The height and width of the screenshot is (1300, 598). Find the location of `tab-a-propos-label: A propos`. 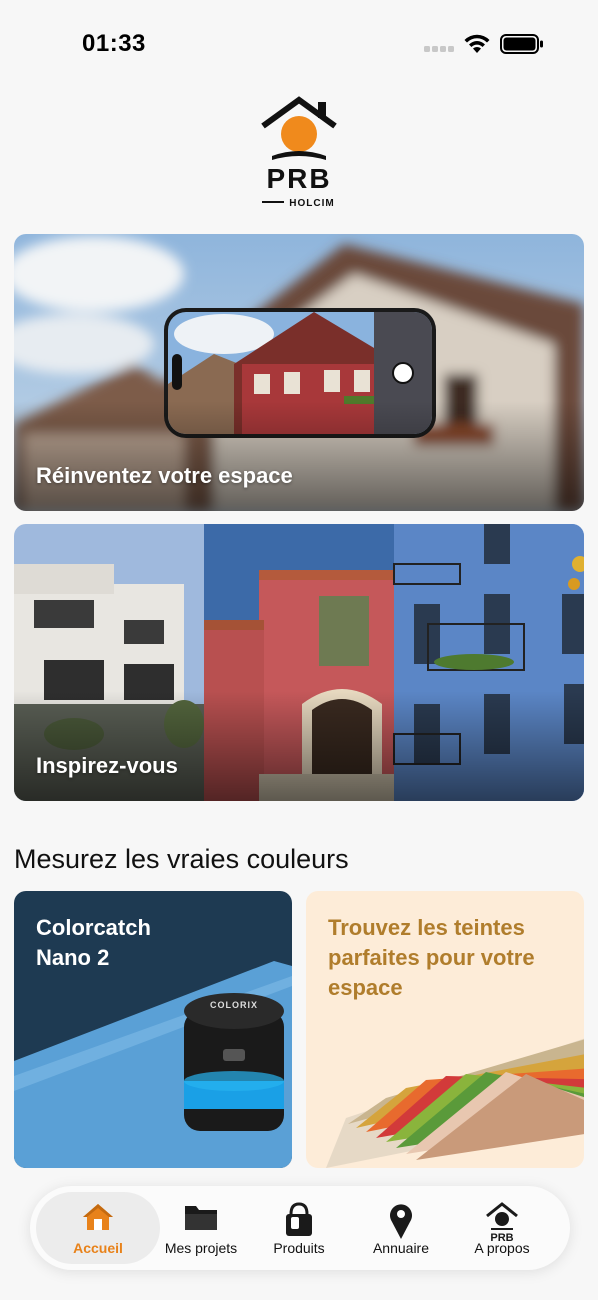

tab-a-propos-label: A propos is located at coordinates (502, 1248).